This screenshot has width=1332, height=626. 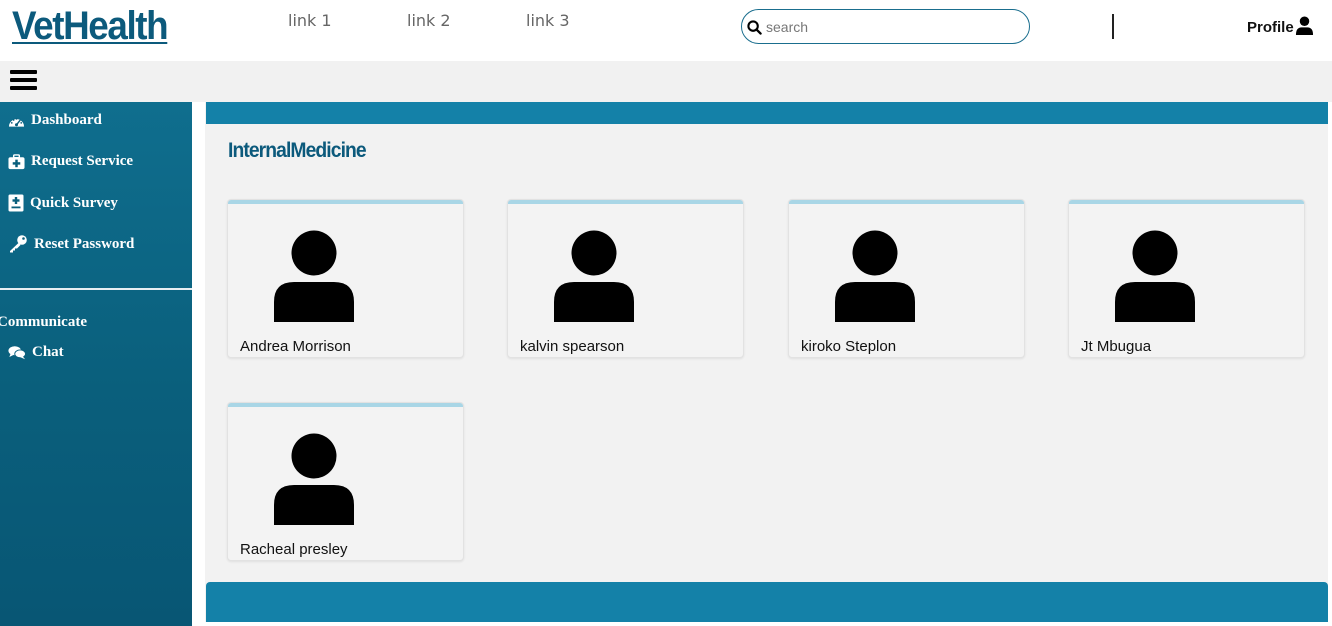 What do you see at coordinates (666, 81) in the screenshot?
I see `menu-bar` at bounding box center [666, 81].